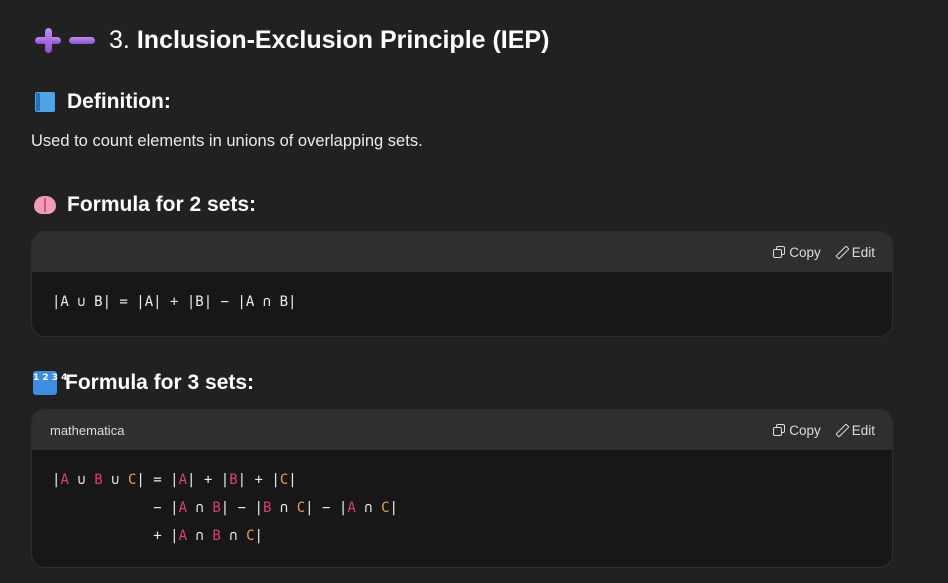 The width and height of the screenshot is (948, 583). What do you see at coordinates (87, 430) in the screenshot?
I see `code-language: mathematica` at bounding box center [87, 430].